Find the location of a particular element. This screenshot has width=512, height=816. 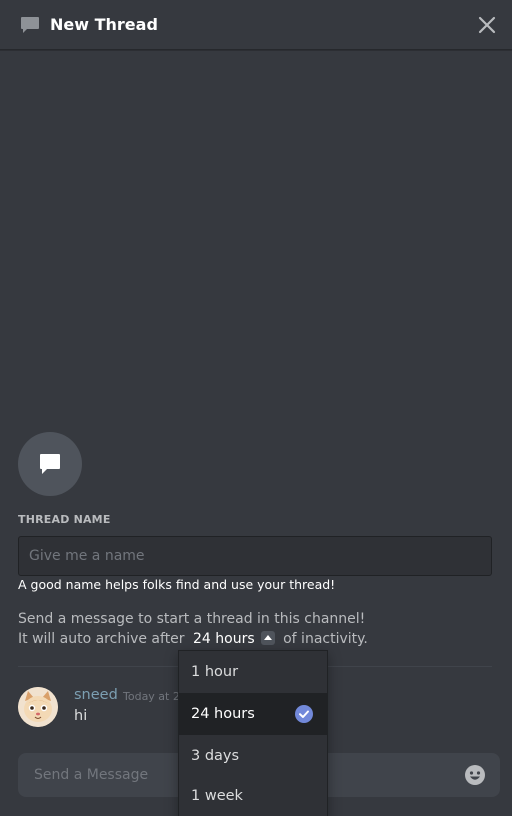

dropdown-option-3-days: 3 days is located at coordinates (253, 756).